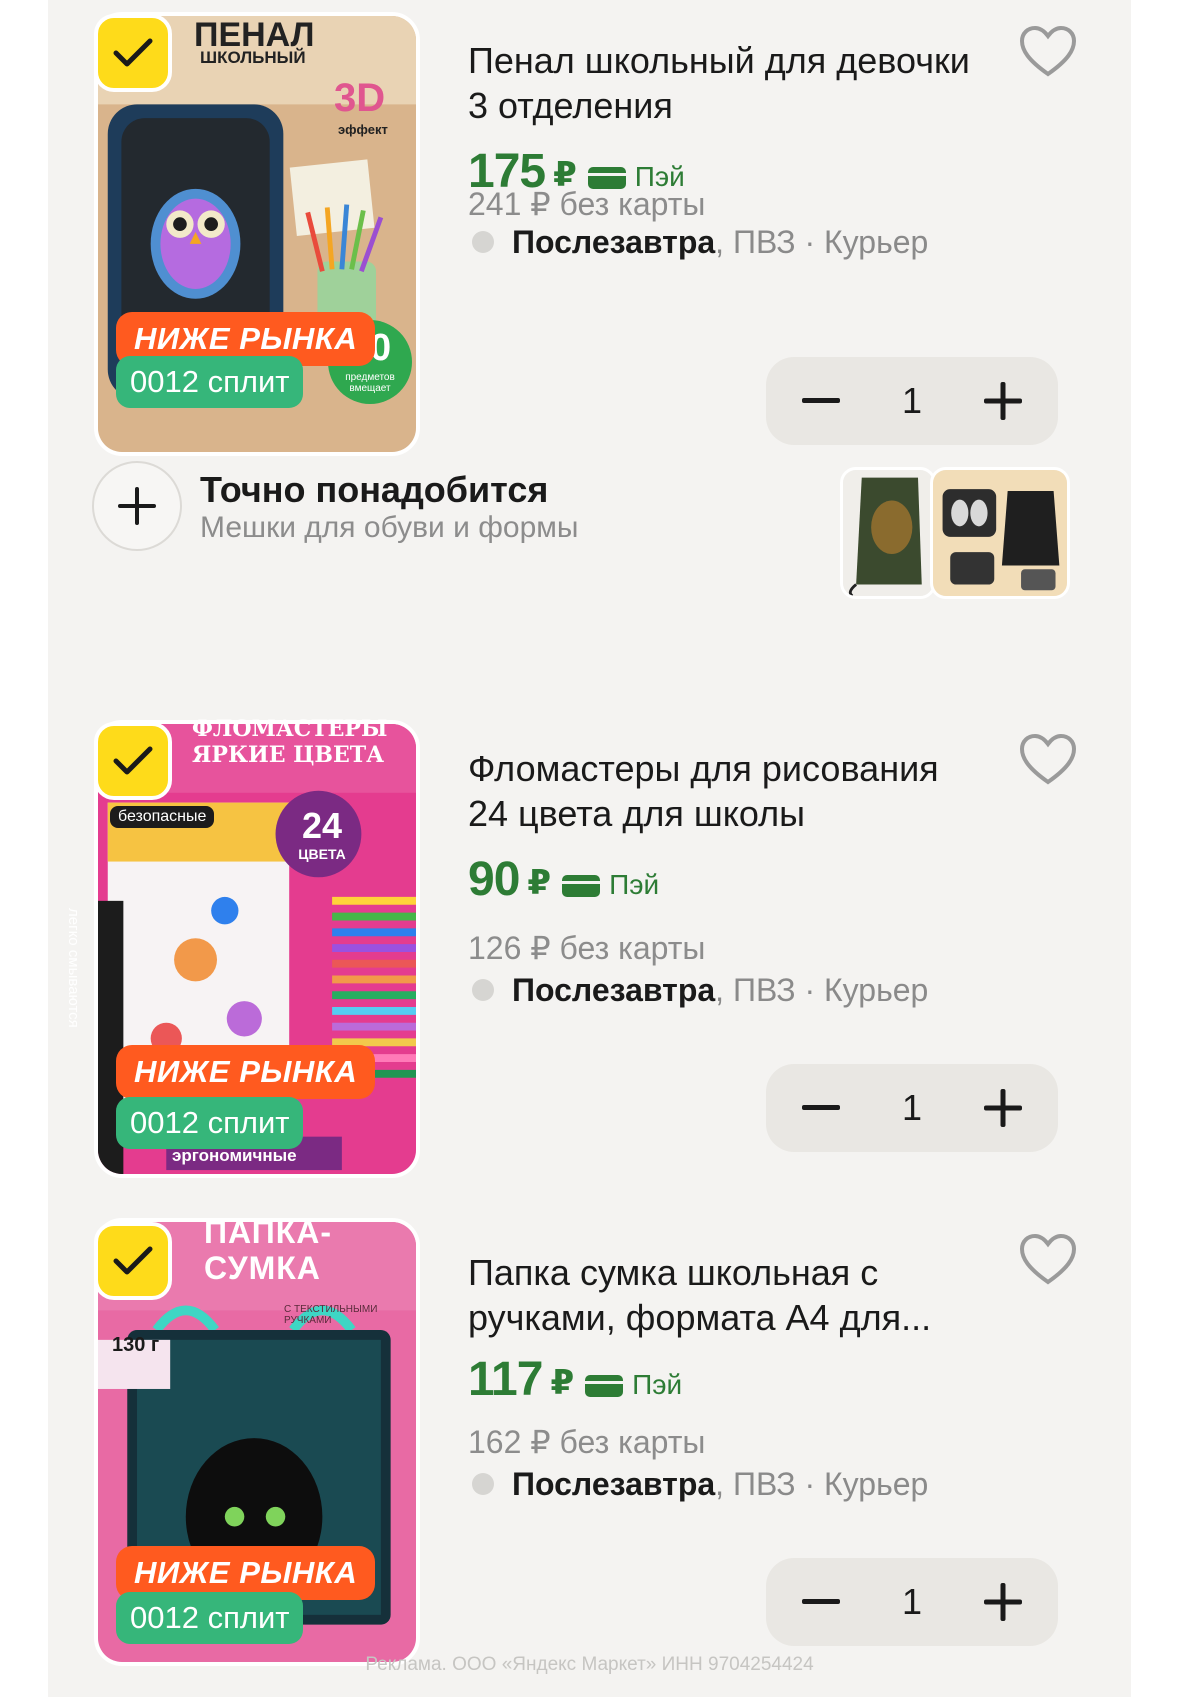  Describe the element at coordinates (494, 879) in the screenshot. I see `price-value: 90` at that location.